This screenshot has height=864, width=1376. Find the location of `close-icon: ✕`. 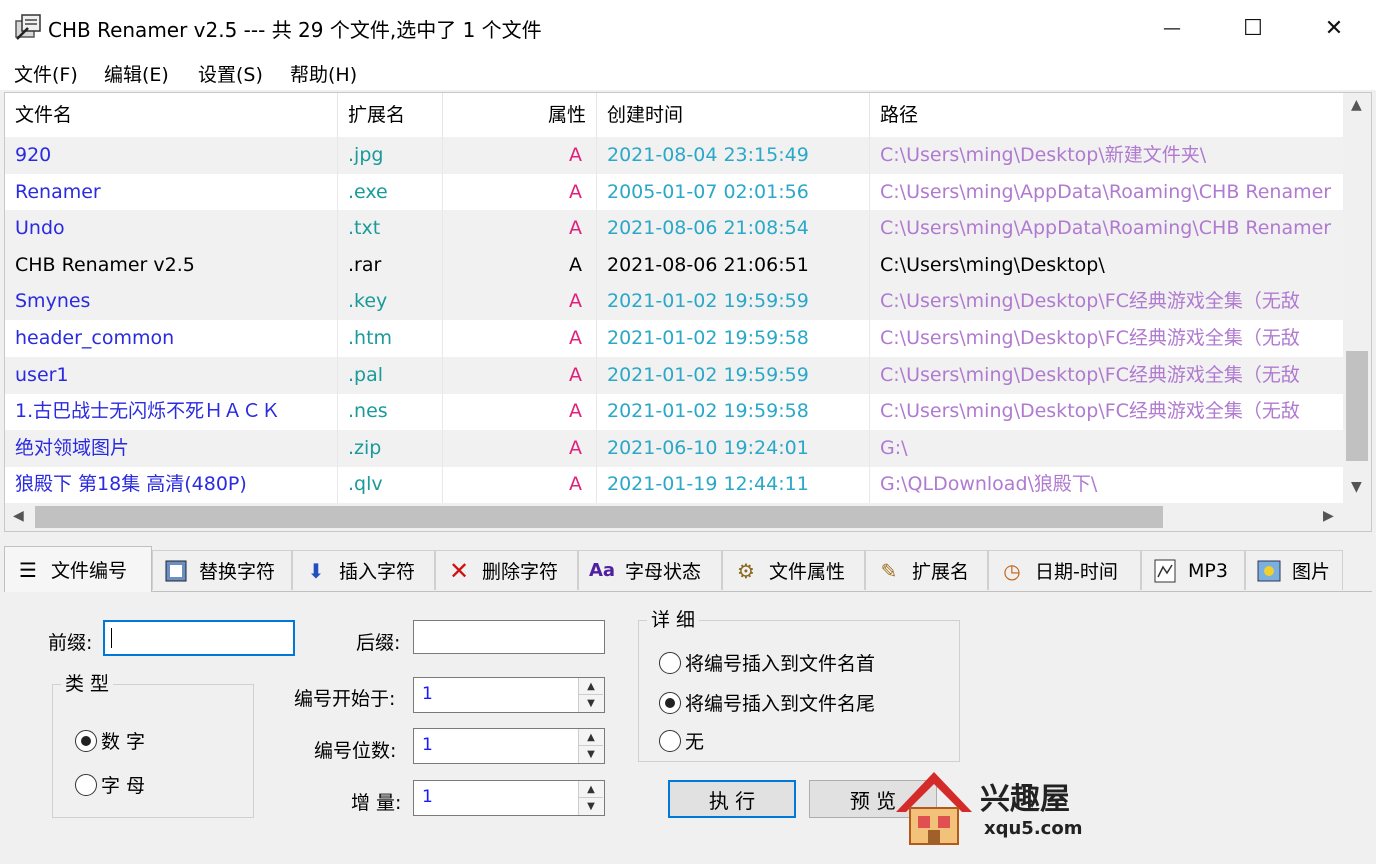

close-icon: ✕ is located at coordinates (1334, 28).